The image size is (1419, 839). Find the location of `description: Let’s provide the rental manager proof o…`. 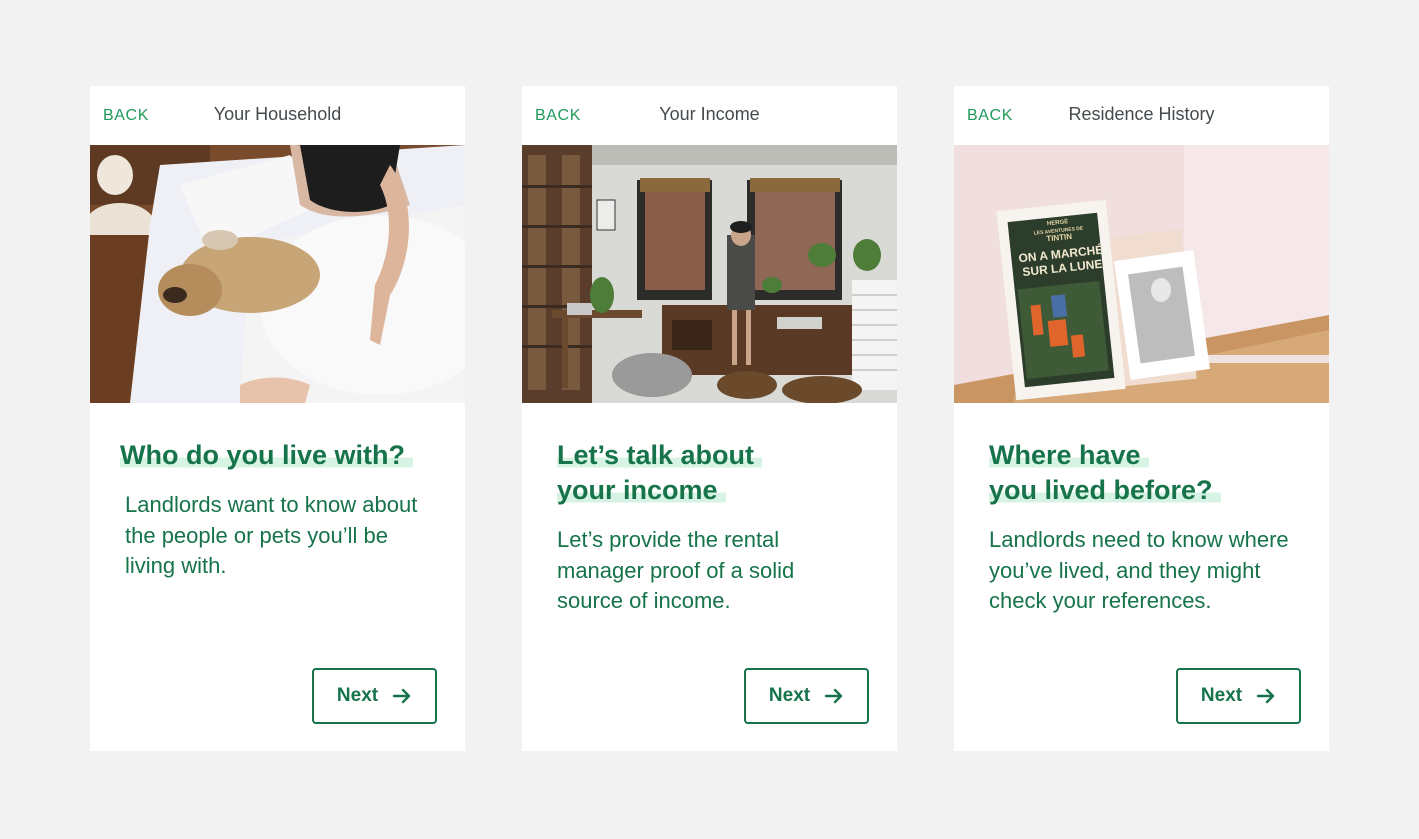

description: Let’s provide the rental manager proof o… is located at coordinates (676, 570).